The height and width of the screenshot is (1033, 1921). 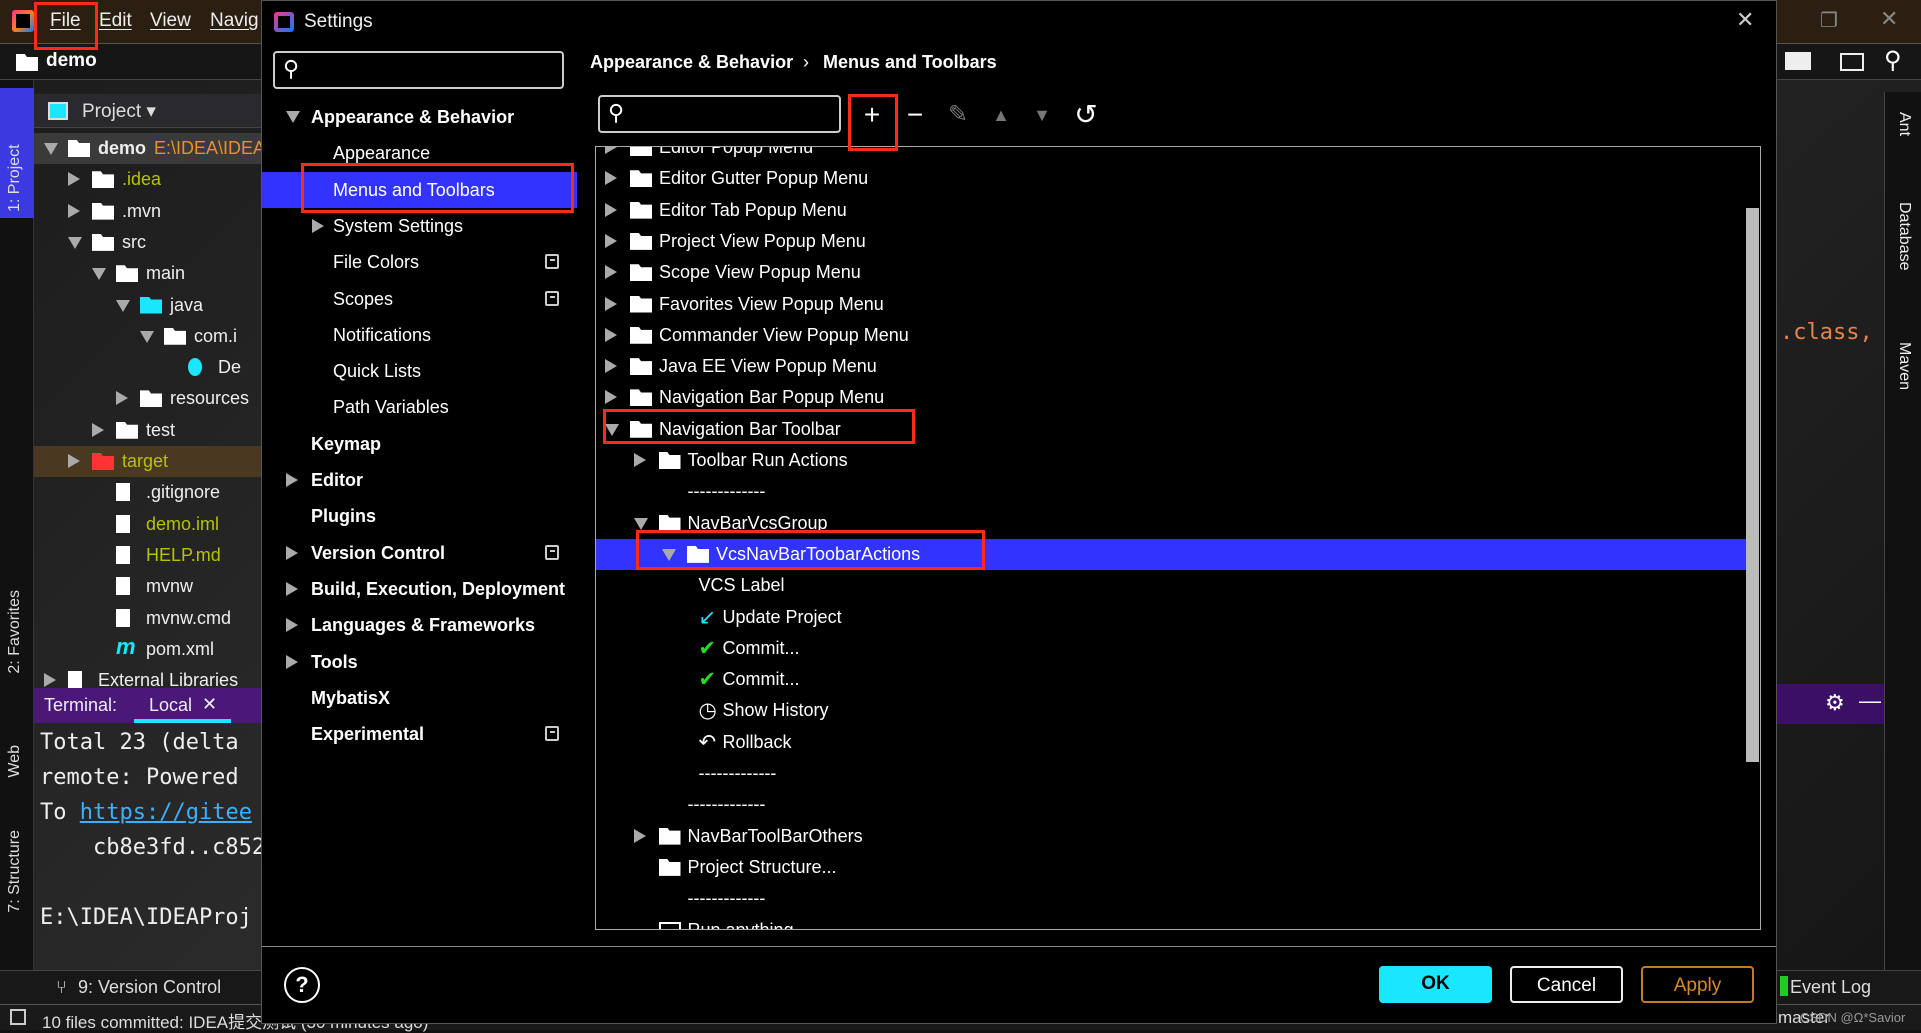 What do you see at coordinates (719, 114) in the screenshot?
I see `tree-search-input: ⚲` at bounding box center [719, 114].